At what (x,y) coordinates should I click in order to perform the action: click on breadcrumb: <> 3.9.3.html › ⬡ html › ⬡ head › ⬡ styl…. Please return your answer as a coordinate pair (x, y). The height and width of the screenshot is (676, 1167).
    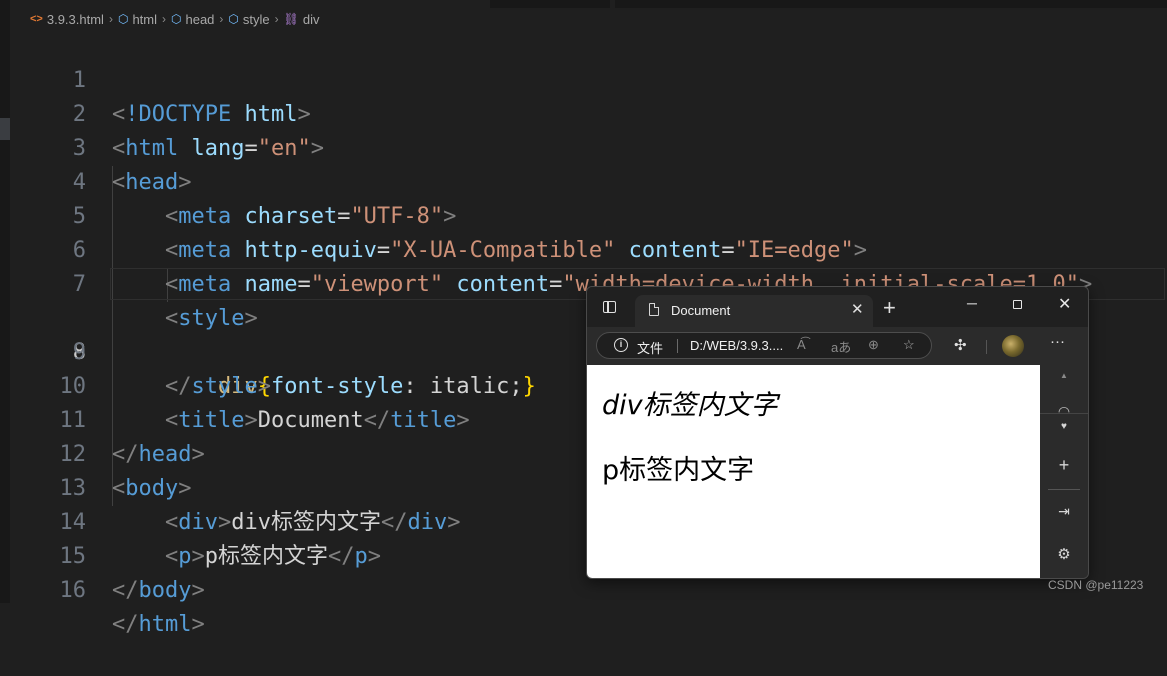
    Looking at the image, I should click on (174, 19).